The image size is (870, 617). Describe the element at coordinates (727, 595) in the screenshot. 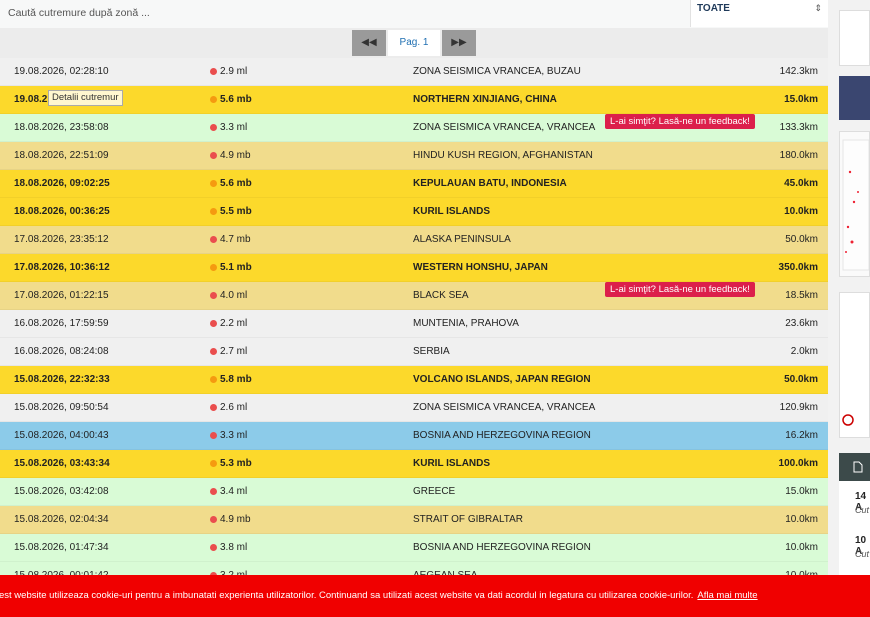

I see `cookie-more-link: Afla mai multe` at that location.